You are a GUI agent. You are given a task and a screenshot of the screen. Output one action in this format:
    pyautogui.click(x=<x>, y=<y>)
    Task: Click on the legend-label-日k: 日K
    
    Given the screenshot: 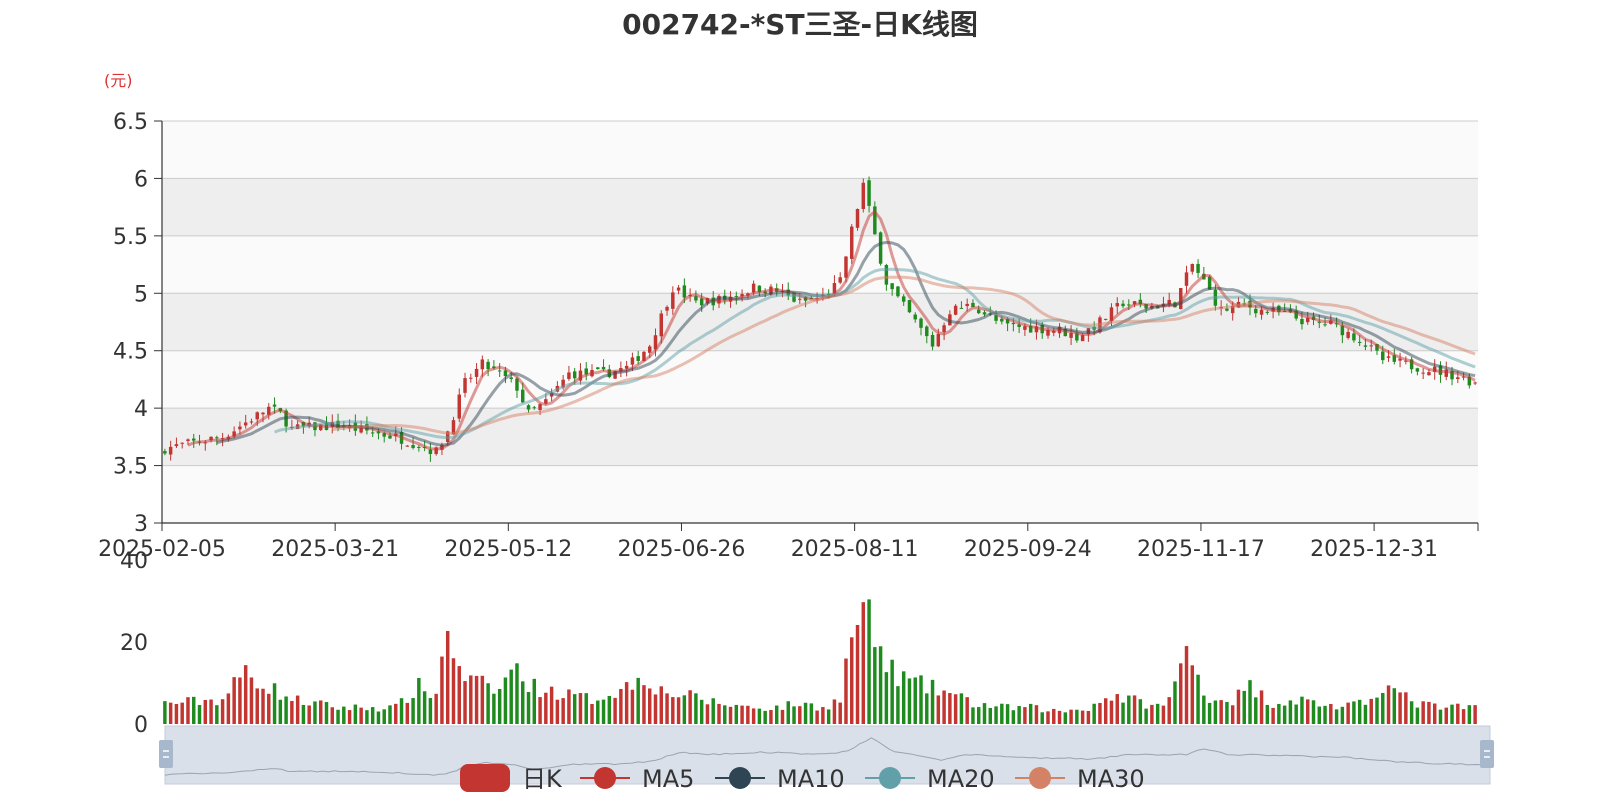 What is the action you would take?
    pyautogui.click(x=542, y=779)
    